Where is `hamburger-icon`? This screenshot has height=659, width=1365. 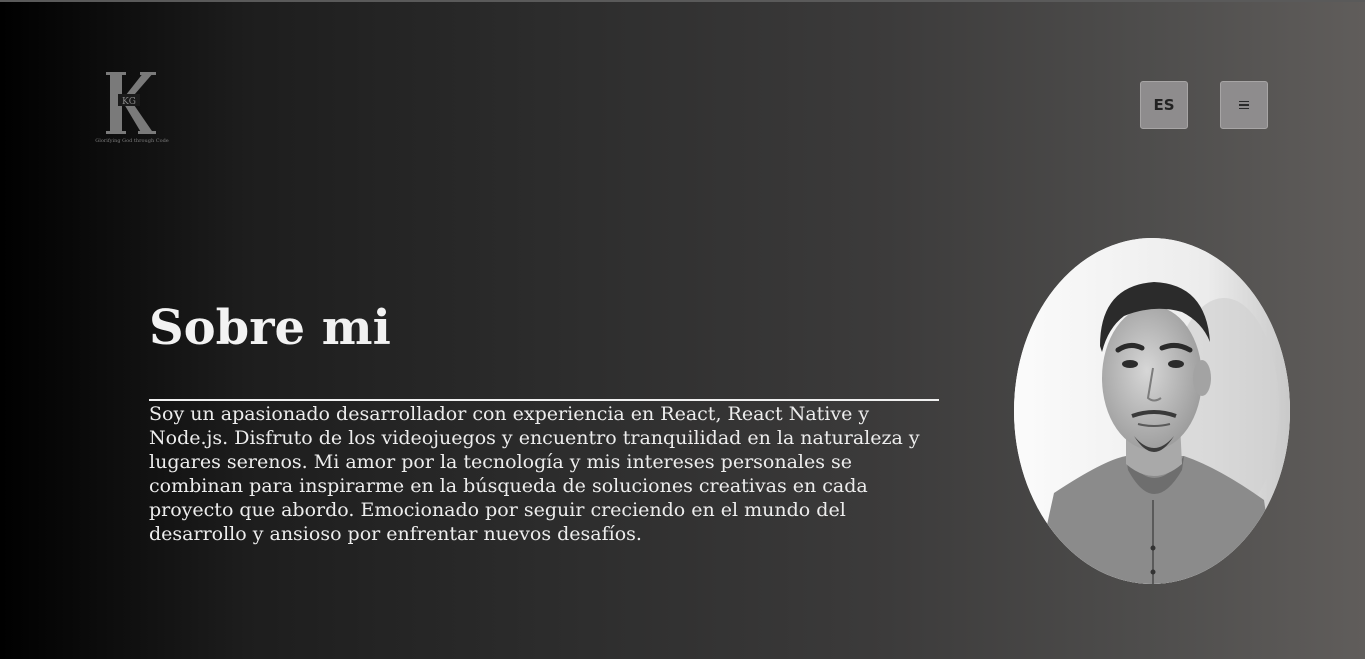
hamburger-icon is located at coordinates (1244, 105).